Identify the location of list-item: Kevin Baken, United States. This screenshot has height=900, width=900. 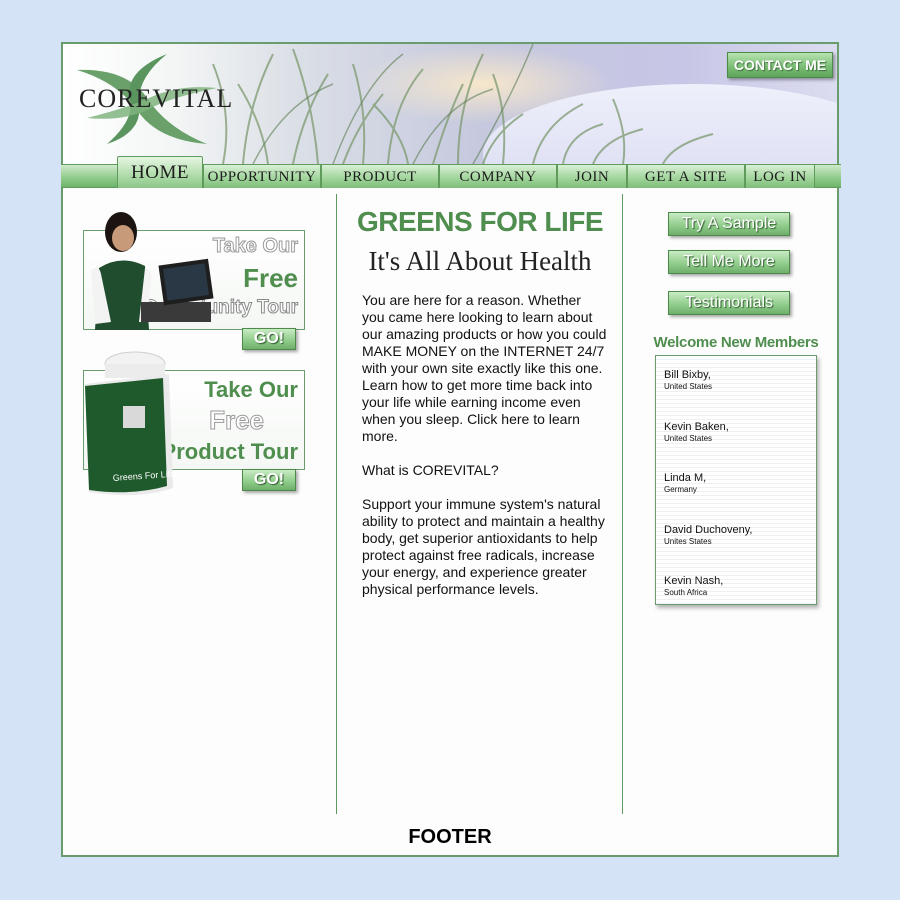
(696, 432).